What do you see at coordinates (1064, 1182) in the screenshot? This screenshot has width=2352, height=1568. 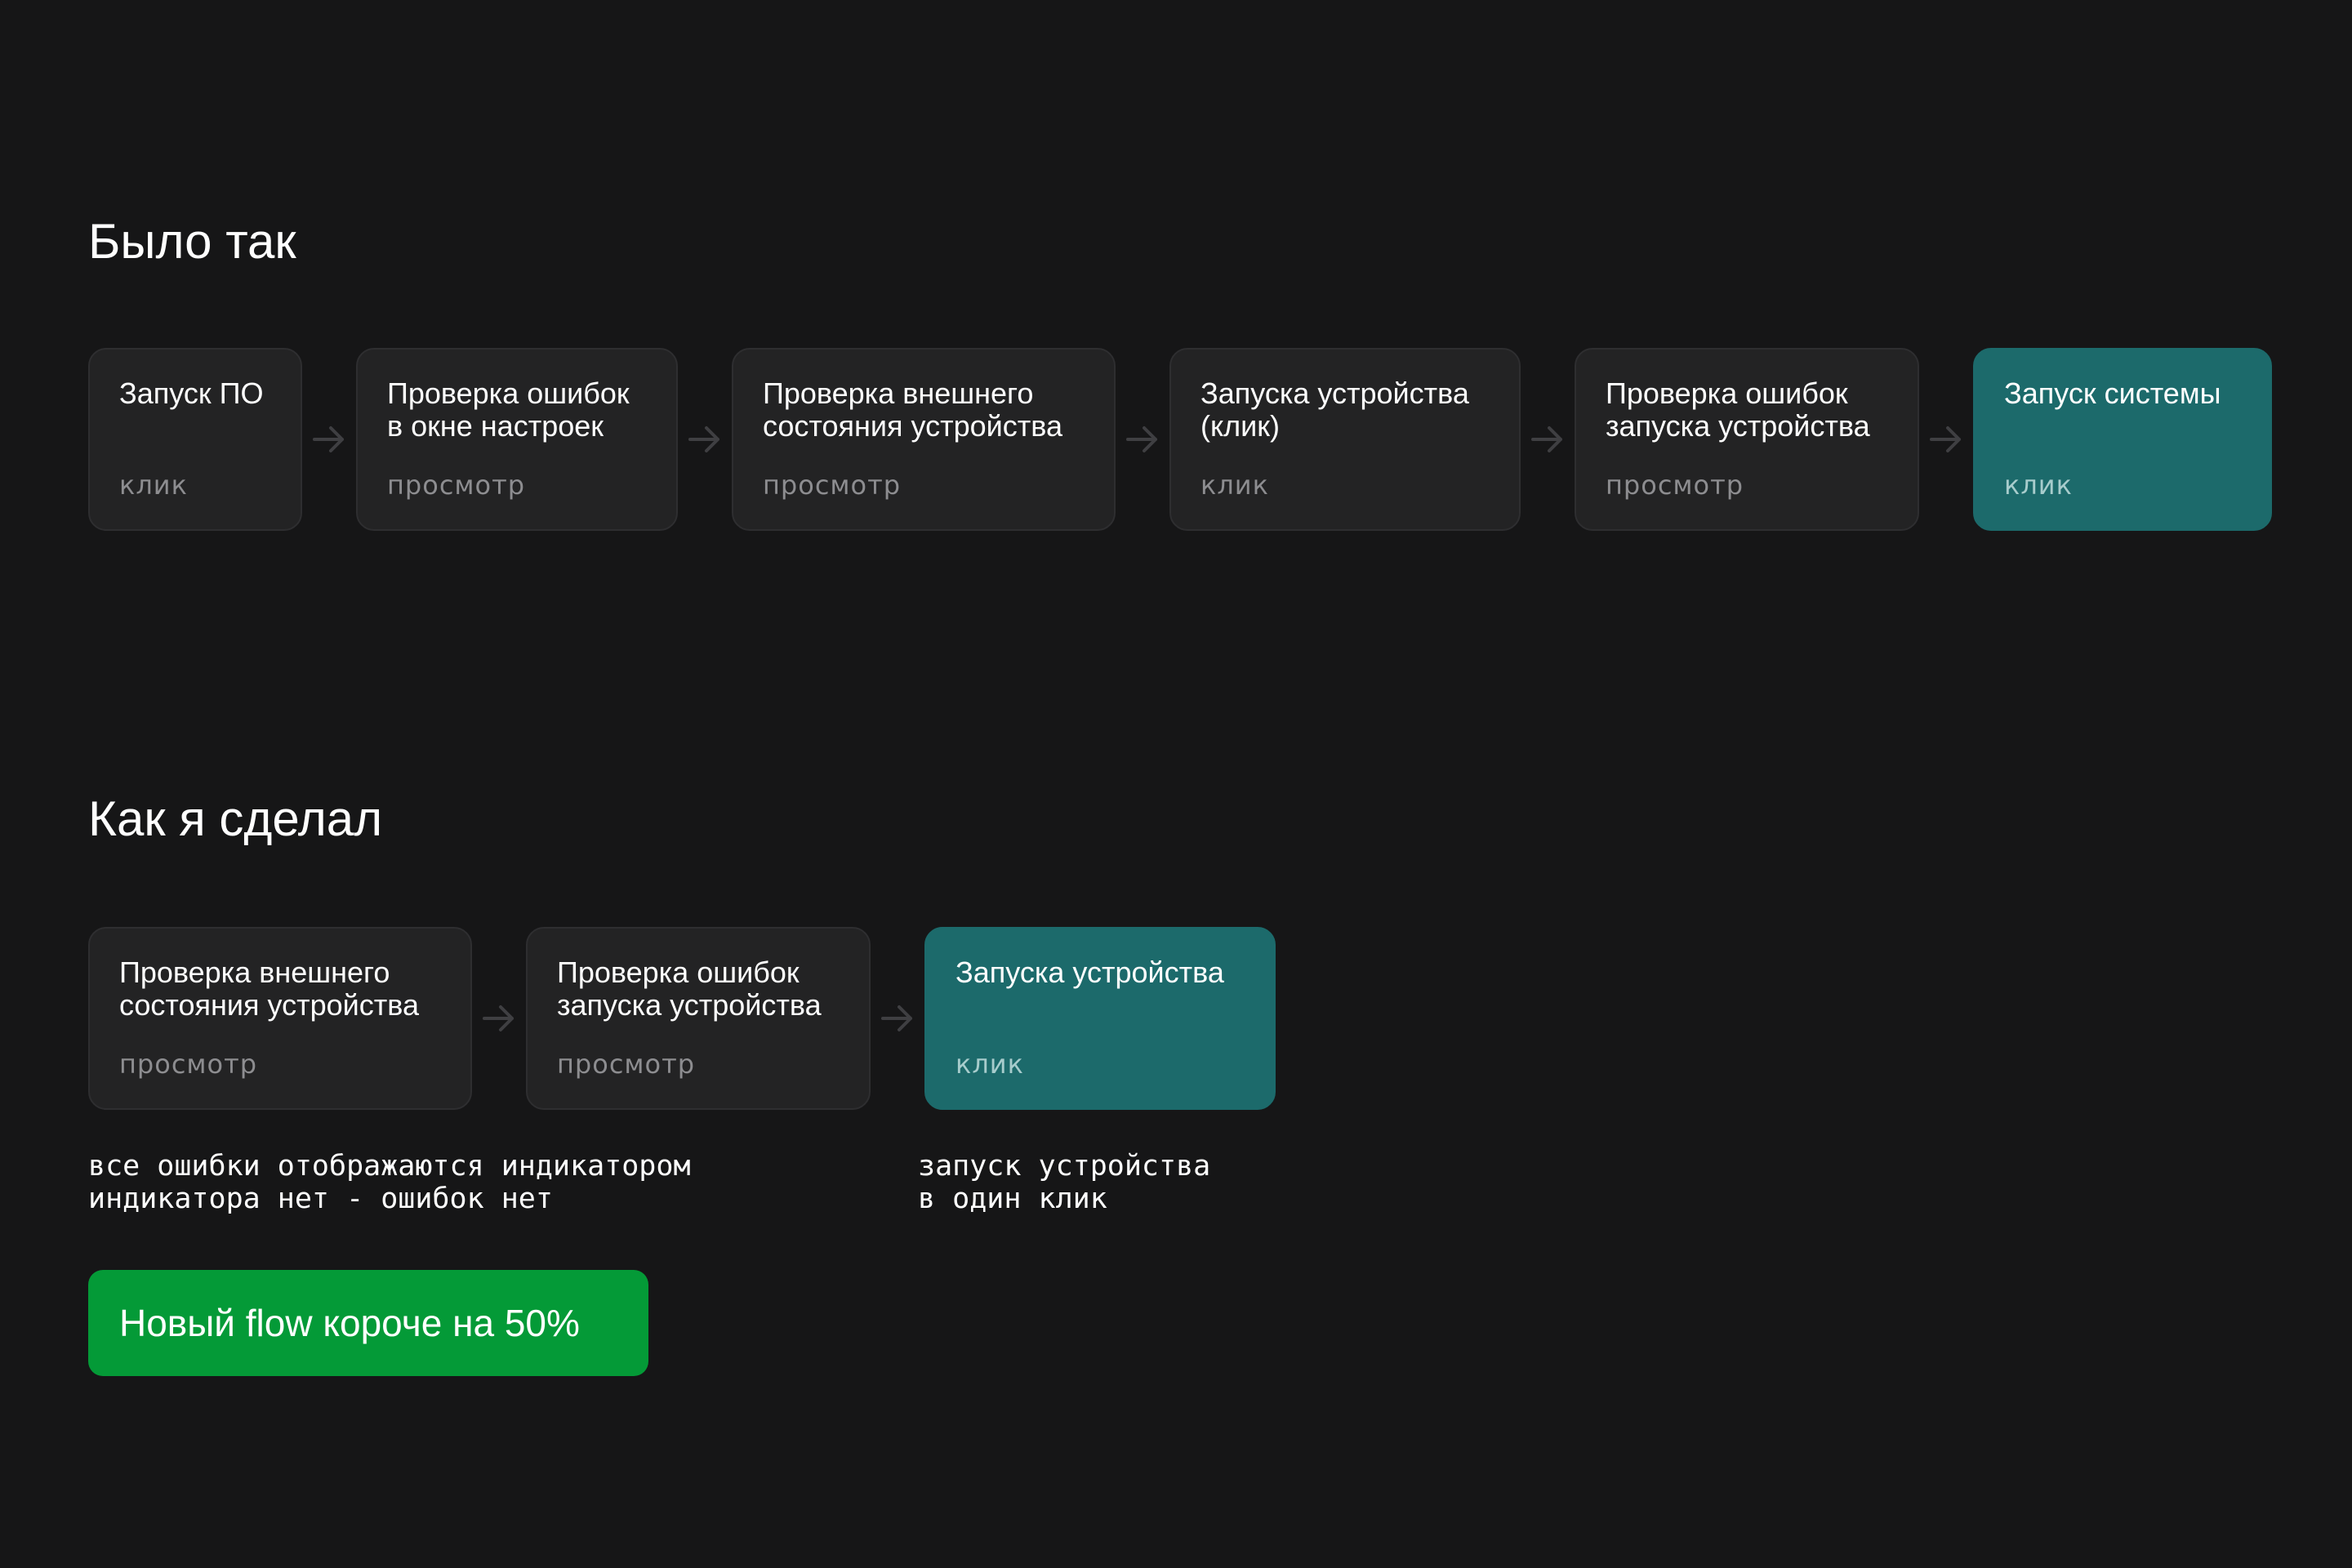 I see `one-click-note: запуск устройства в один клик` at bounding box center [1064, 1182].